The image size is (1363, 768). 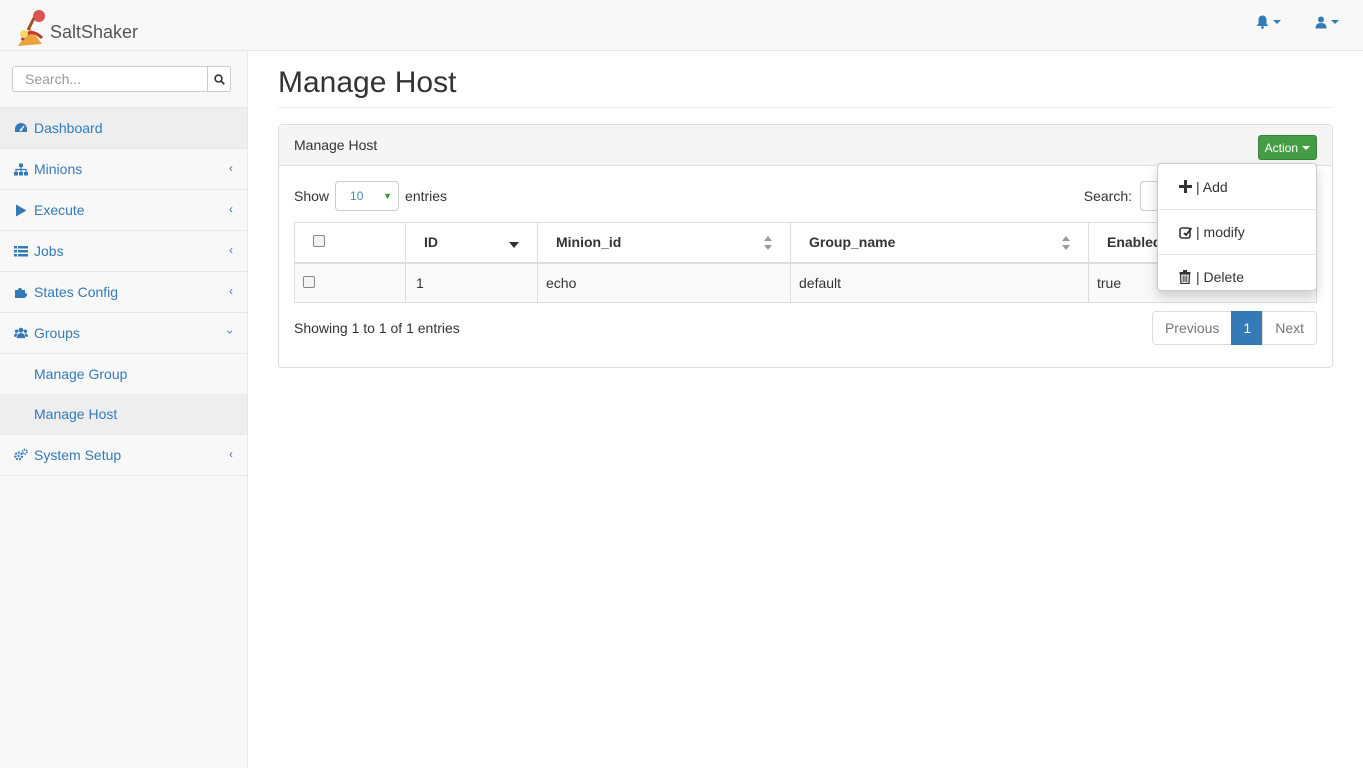 What do you see at coordinates (357, 196) in the screenshot?
I see `page-length-value: 10` at bounding box center [357, 196].